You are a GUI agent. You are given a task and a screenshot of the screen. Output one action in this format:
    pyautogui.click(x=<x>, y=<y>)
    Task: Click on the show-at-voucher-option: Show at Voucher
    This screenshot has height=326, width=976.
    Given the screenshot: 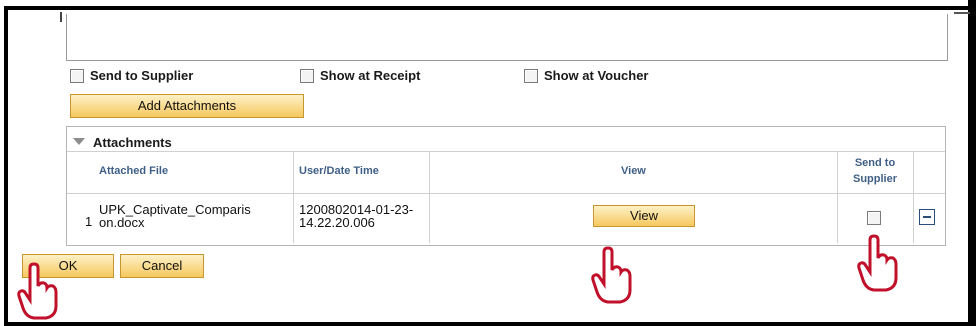 What is the action you would take?
    pyautogui.click(x=586, y=75)
    